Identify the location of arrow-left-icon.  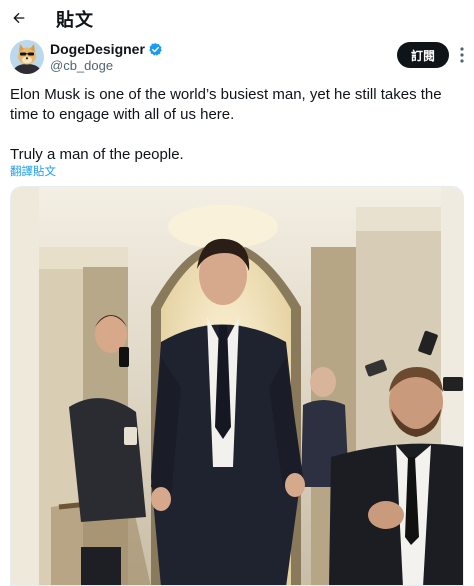
(19, 18).